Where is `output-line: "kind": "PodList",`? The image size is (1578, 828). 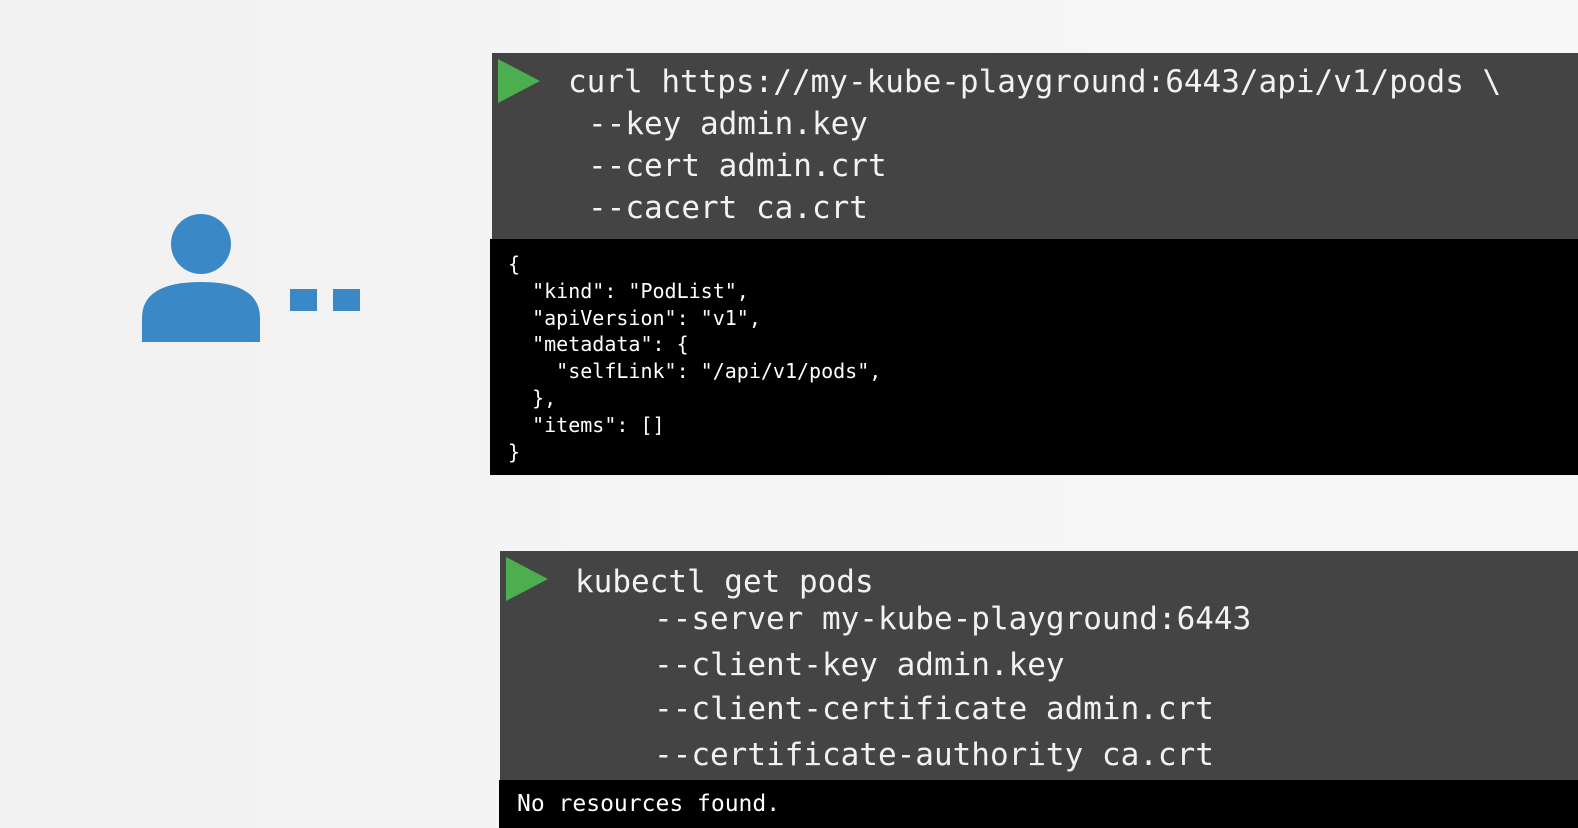 output-line: "kind": "PodList", is located at coordinates (628, 290).